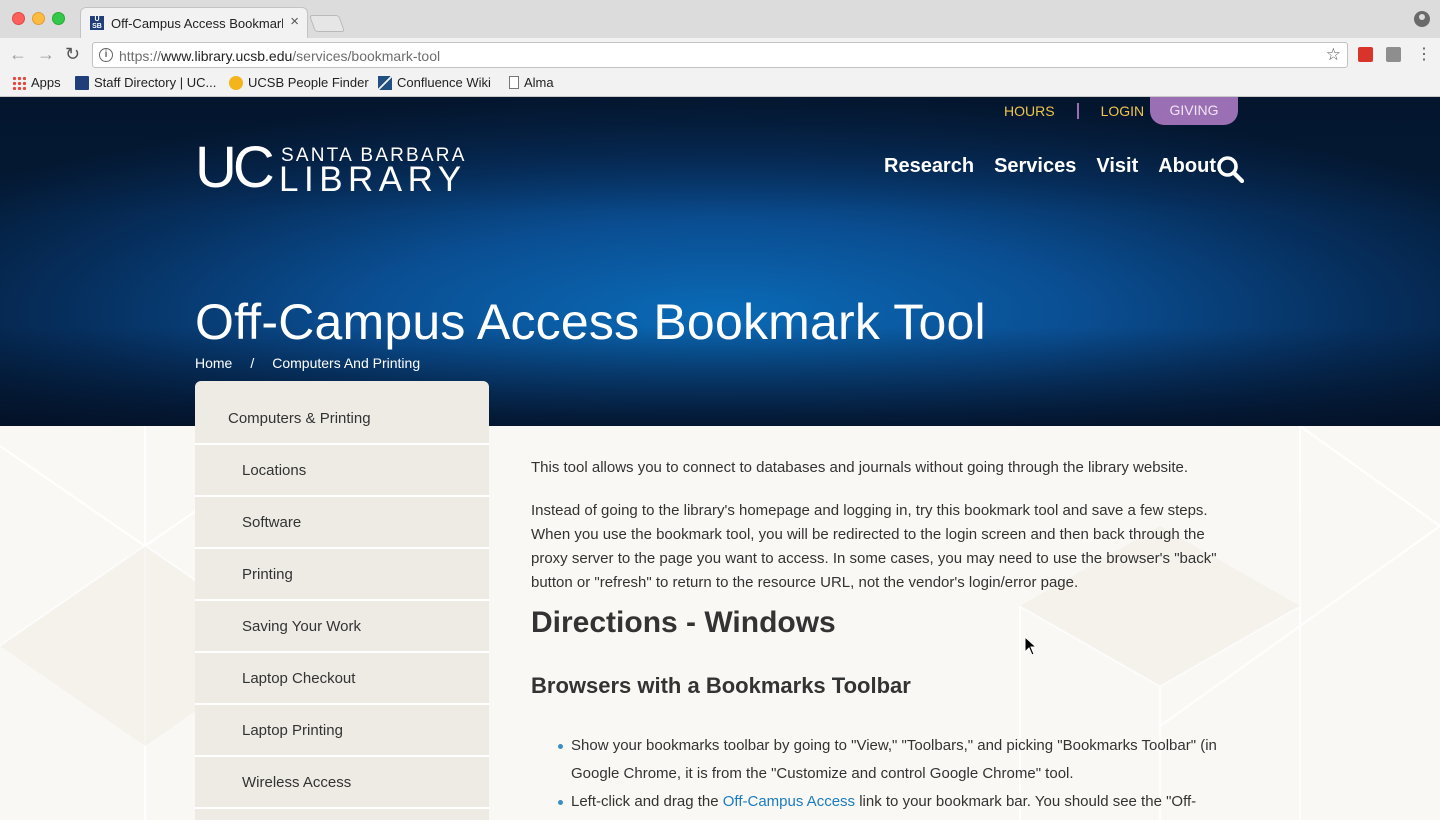 This screenshot has height=820, width=1440. I want to click on browser-menu-icon: ⋮, so click(1424, 54).